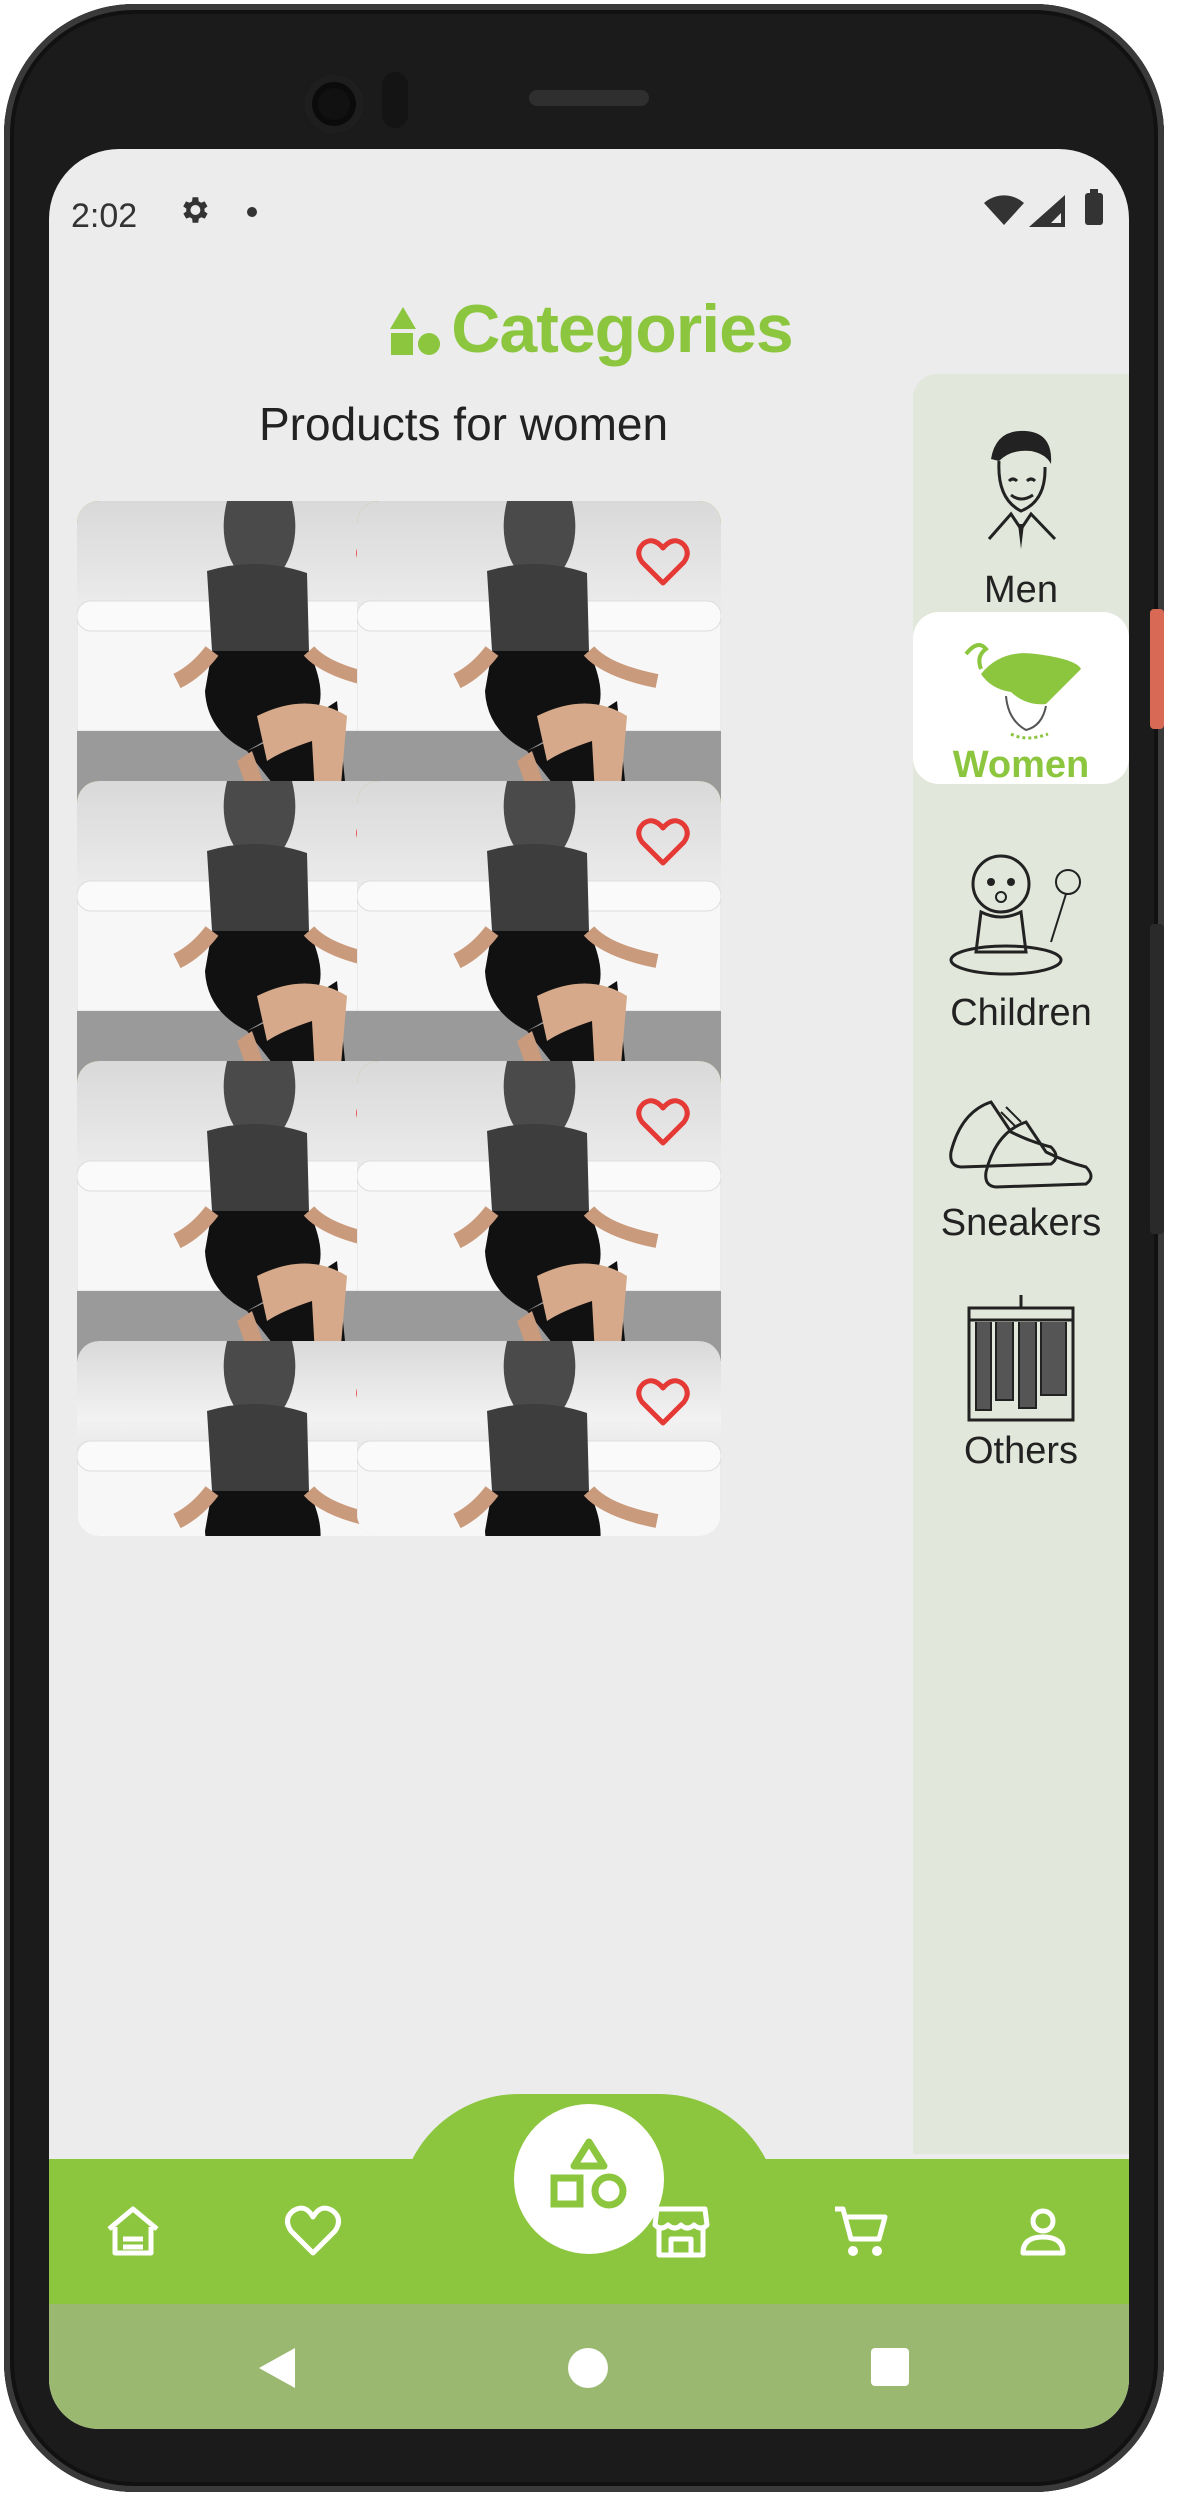 The width and height of the screenshot is (1178, 2498). What do you see at coordinates (861, 2231) in the screenshot?
I see `cart-icon` at bounding box center [861, 2231].